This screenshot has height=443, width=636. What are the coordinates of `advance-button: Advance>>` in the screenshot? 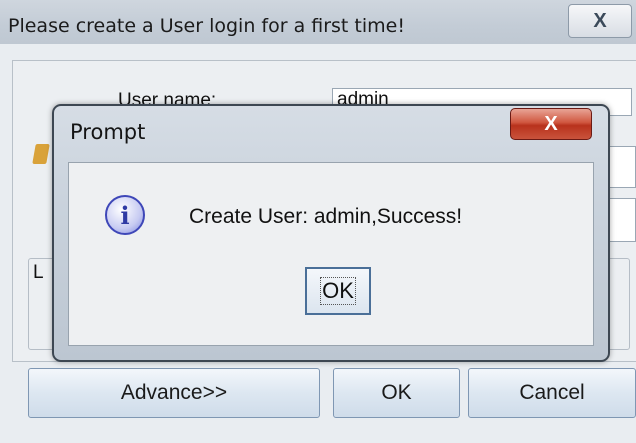 It's located at (174, 393).